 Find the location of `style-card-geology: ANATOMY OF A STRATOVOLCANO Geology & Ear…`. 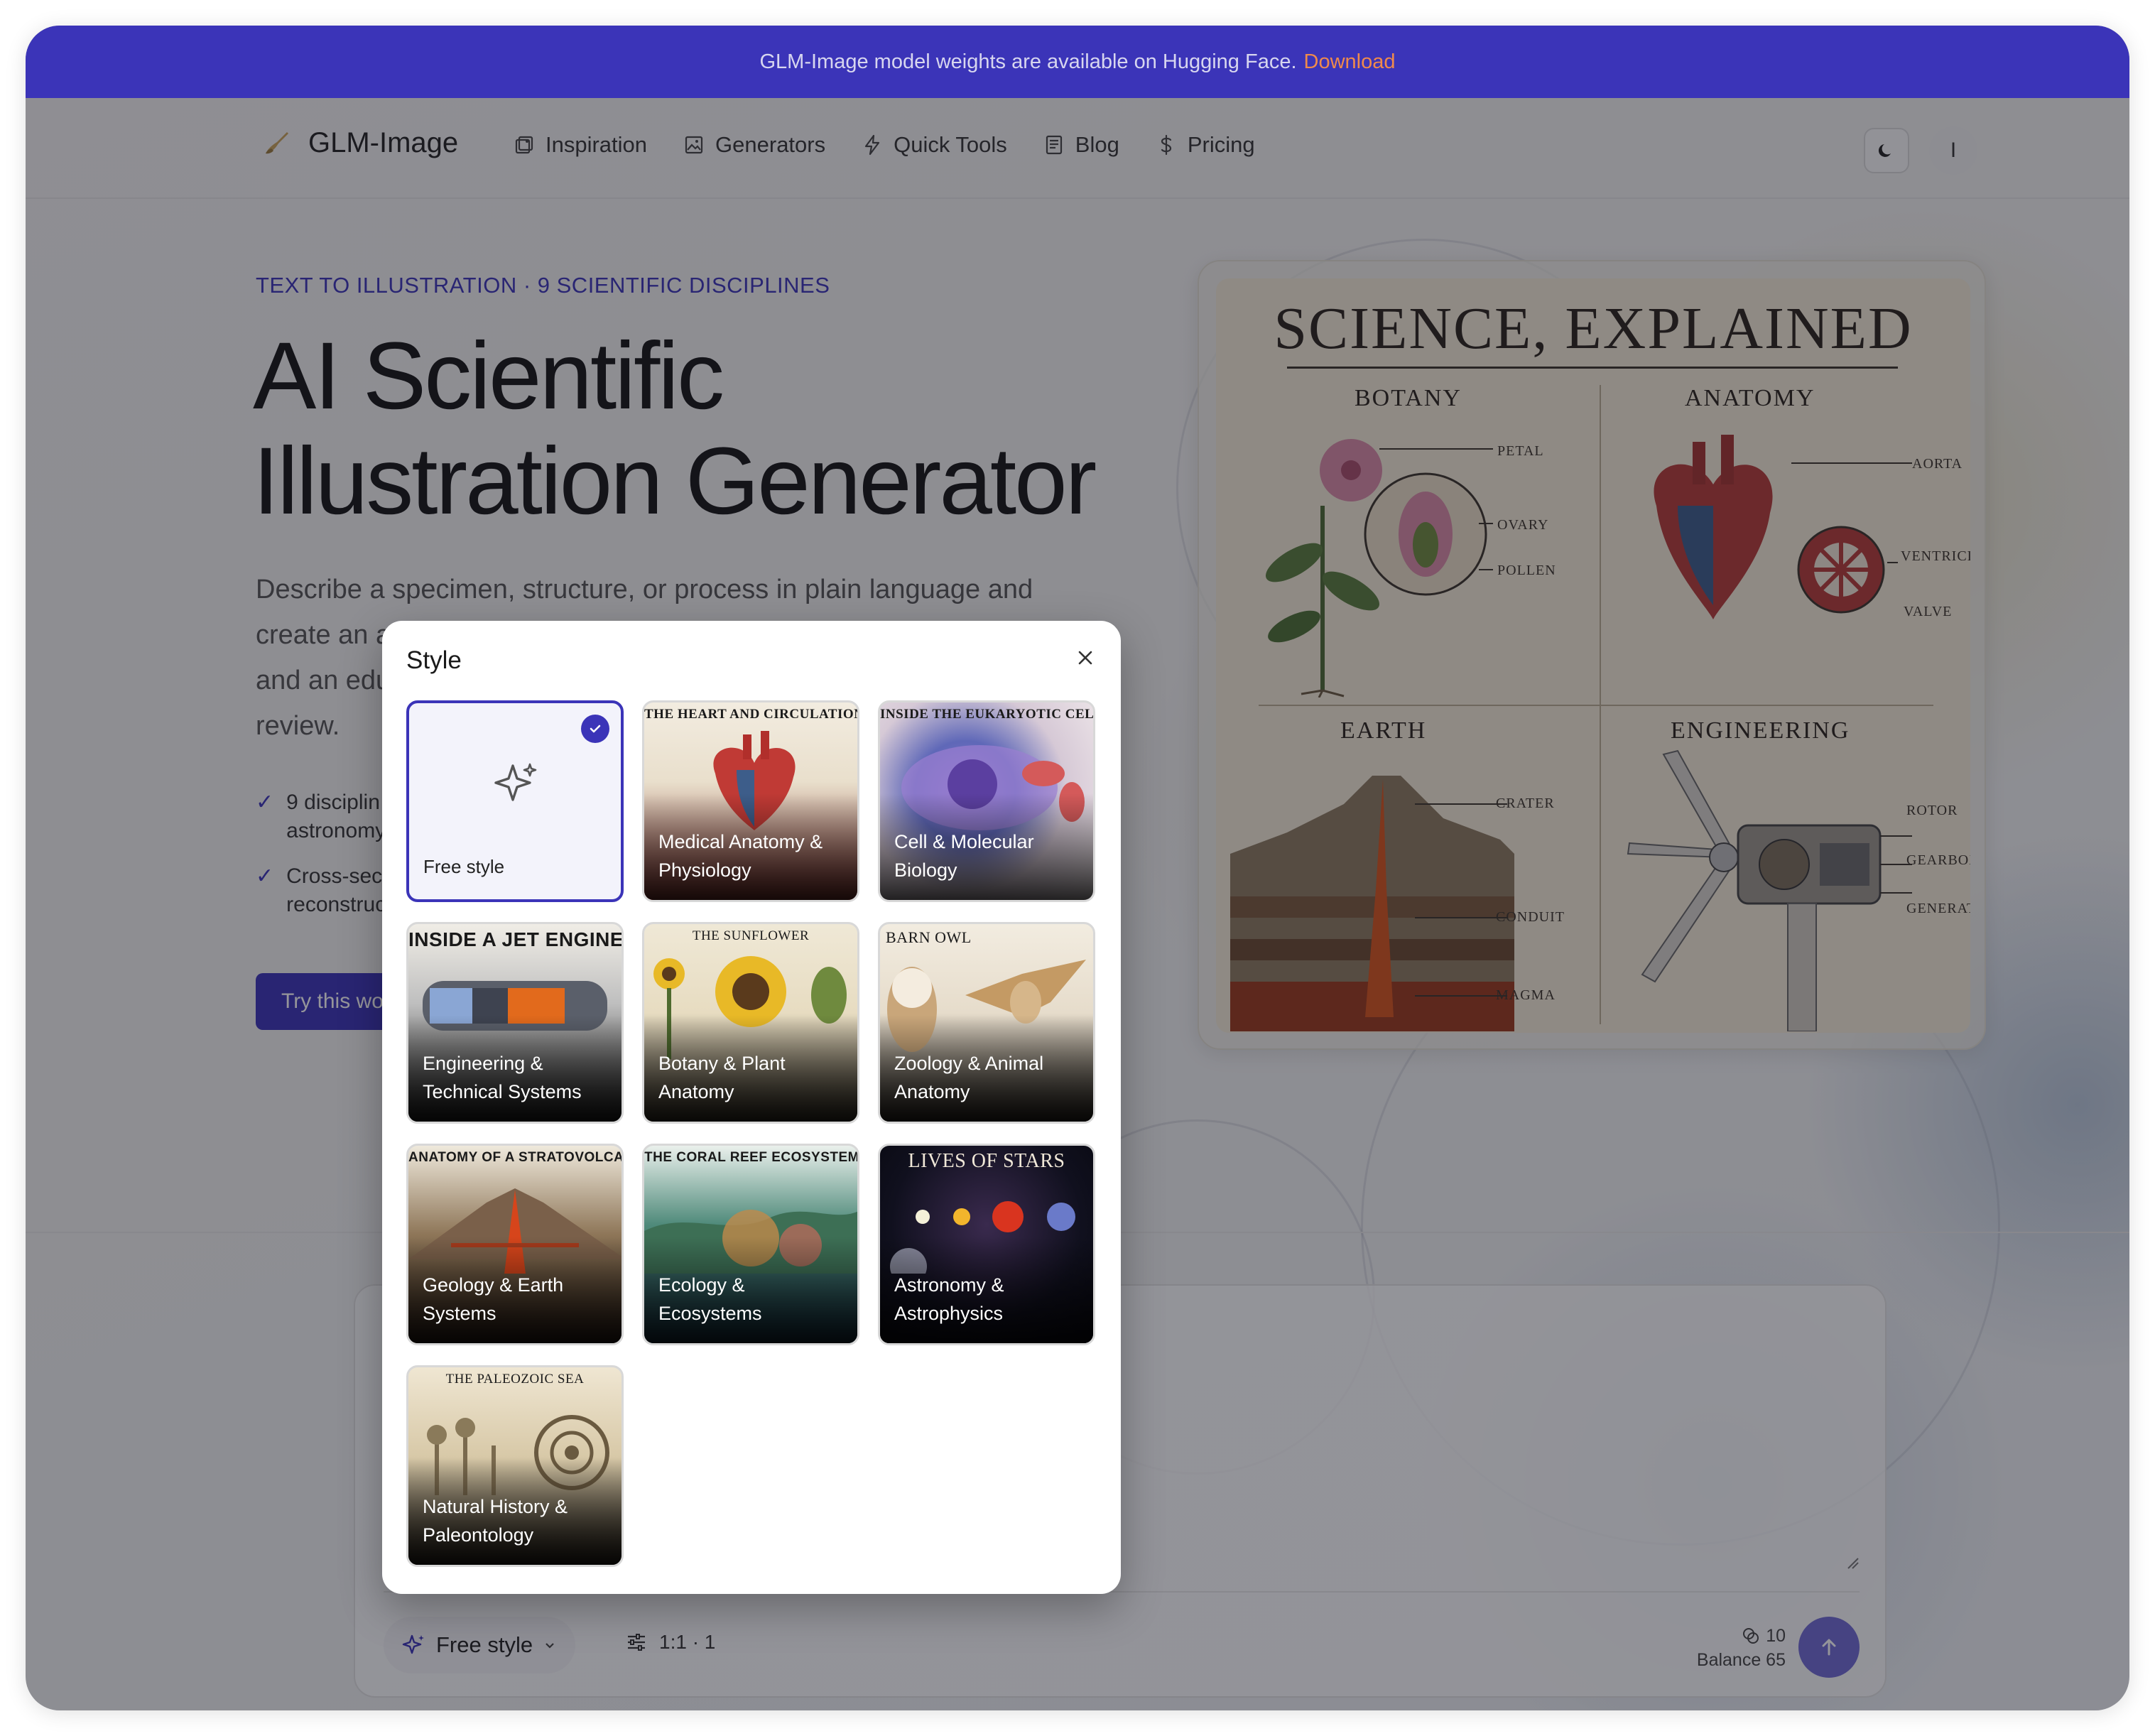

style-card-geology: ANATOMY OF A STRATOVOLCANO Geology & Ear… is located at coordinates (515, 1244).